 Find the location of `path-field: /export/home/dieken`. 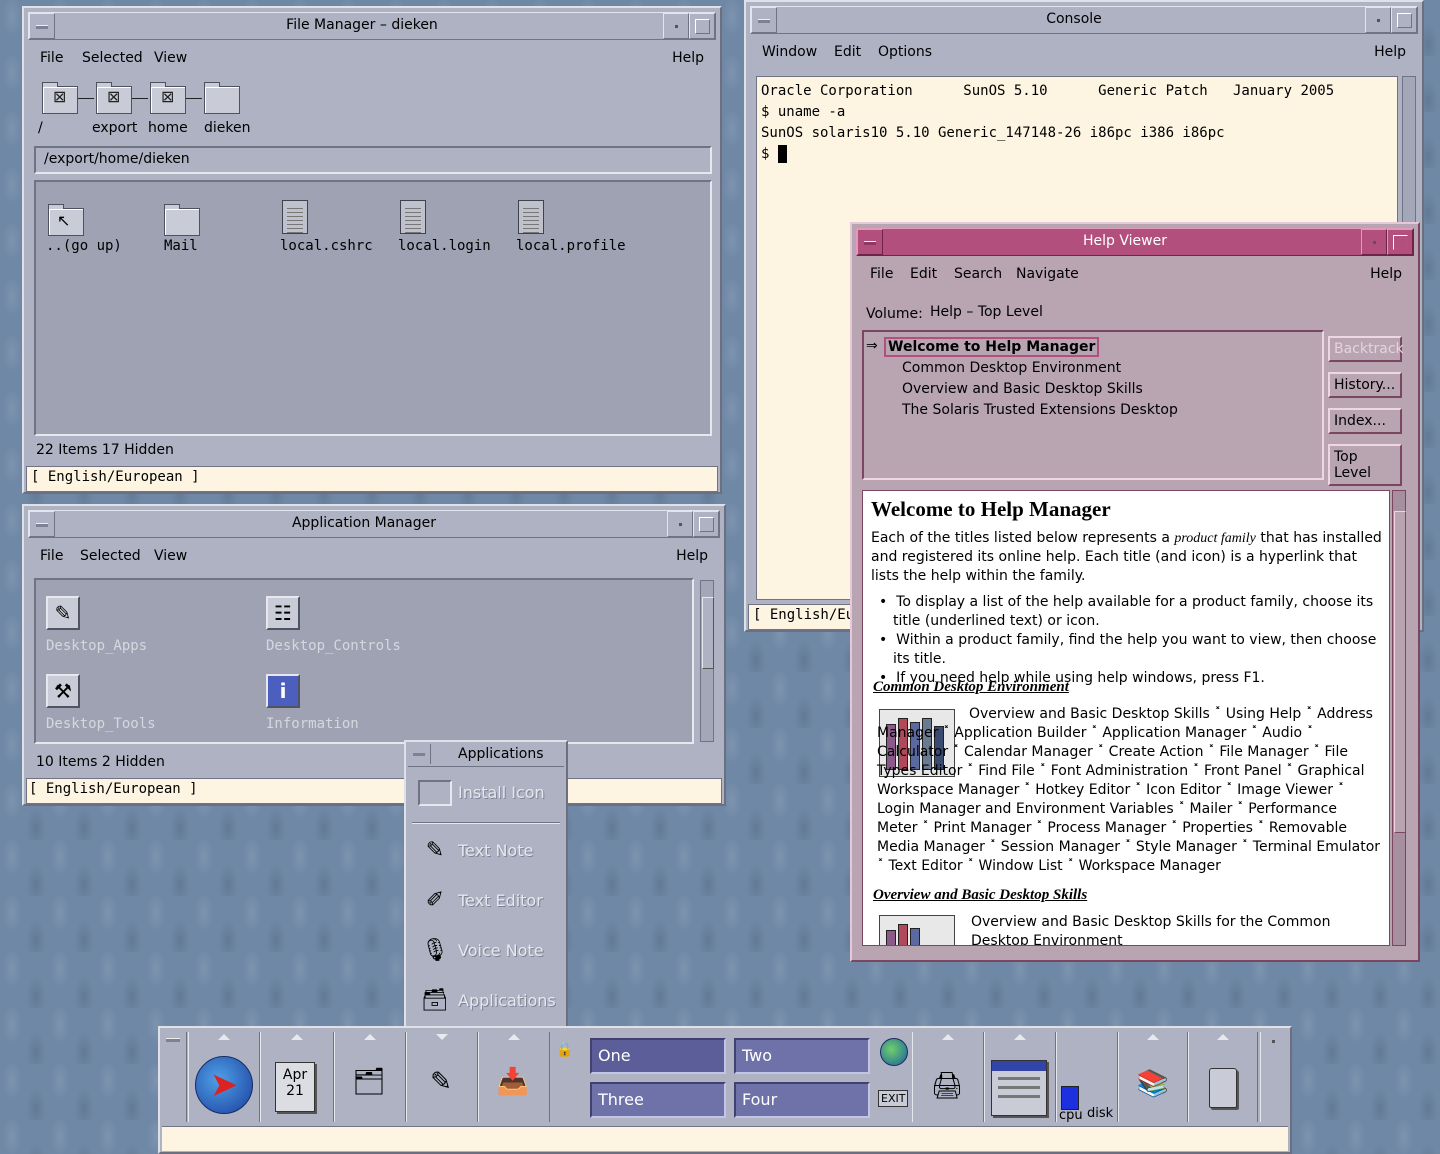

path-field: /export/home/dieken is located at coordinates (373, 160).